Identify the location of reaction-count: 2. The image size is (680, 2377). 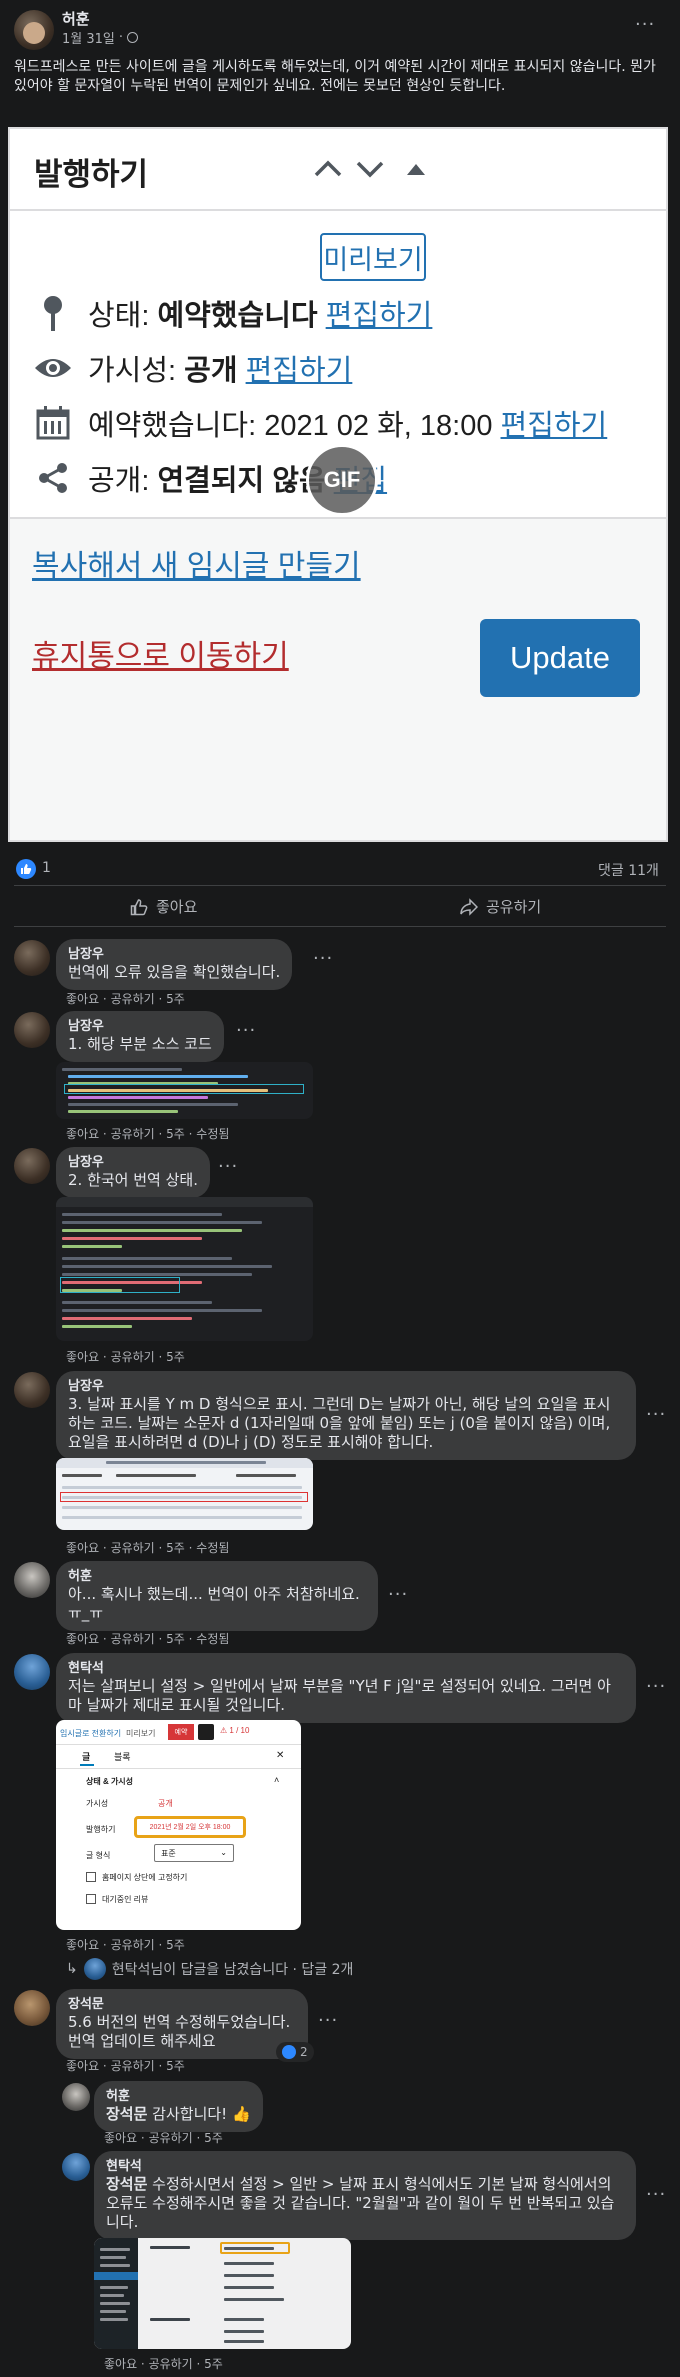
(304, 2052).